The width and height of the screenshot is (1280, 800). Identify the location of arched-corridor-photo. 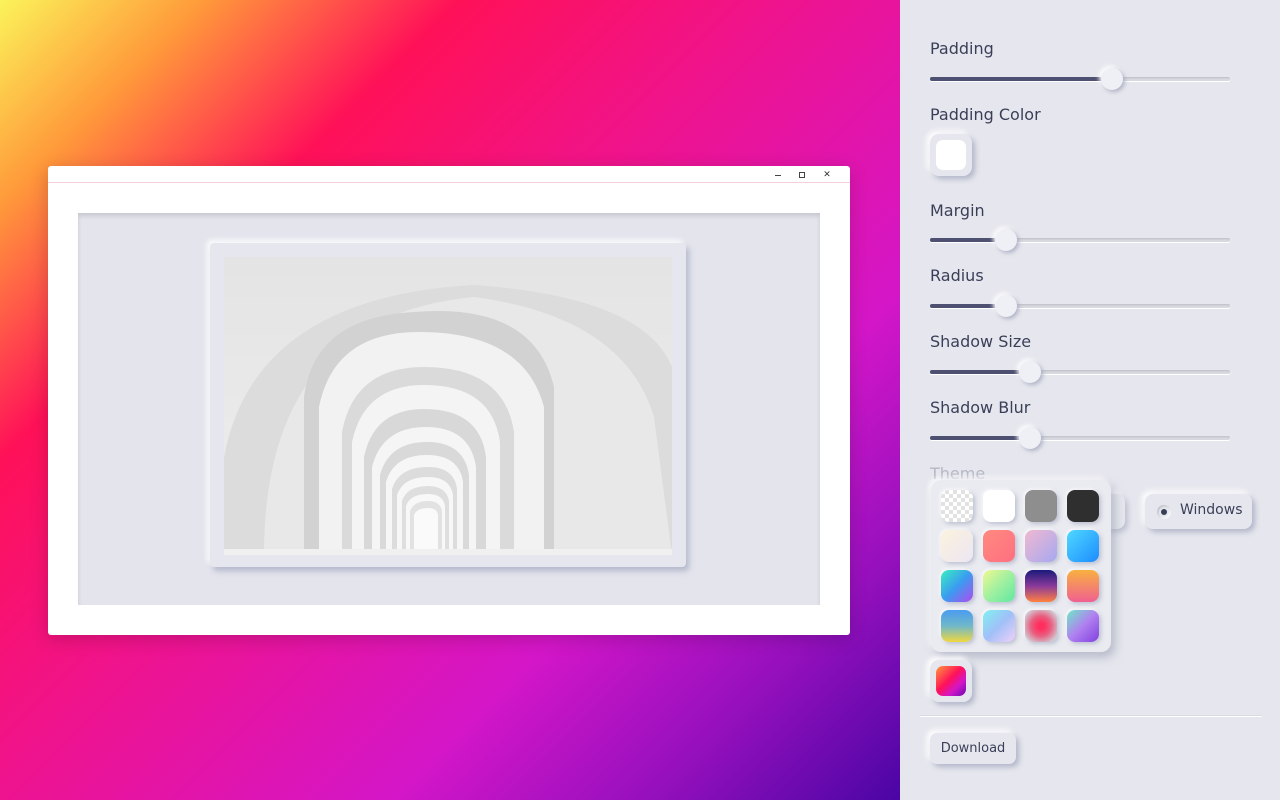
(448, 406).